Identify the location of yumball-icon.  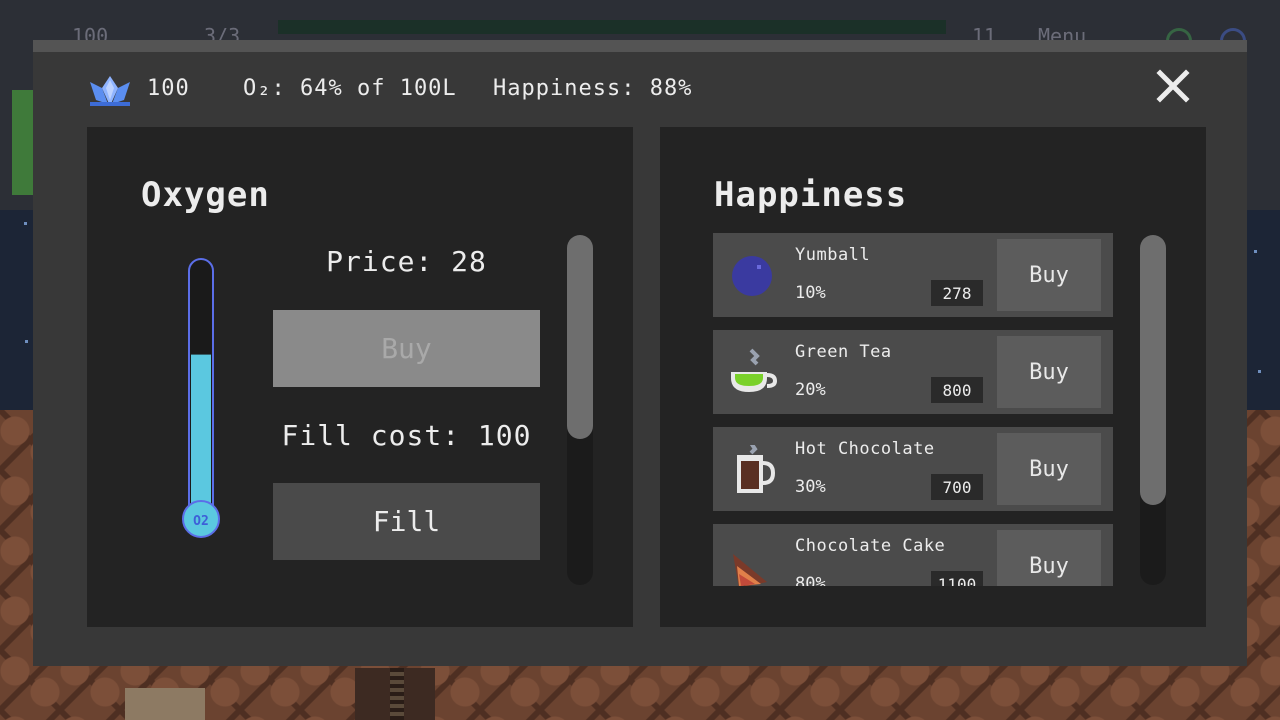
(752, 276).